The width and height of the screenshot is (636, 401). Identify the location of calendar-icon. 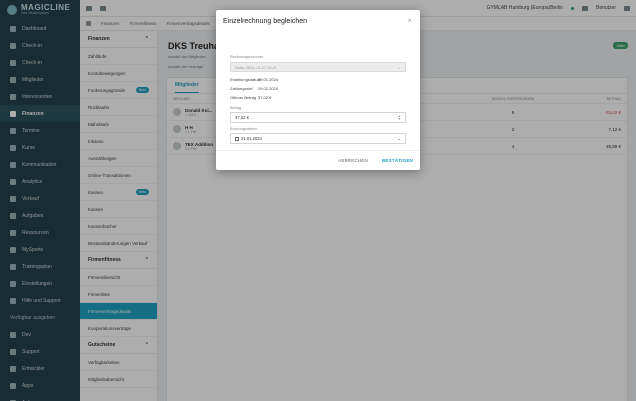
(237, 138).